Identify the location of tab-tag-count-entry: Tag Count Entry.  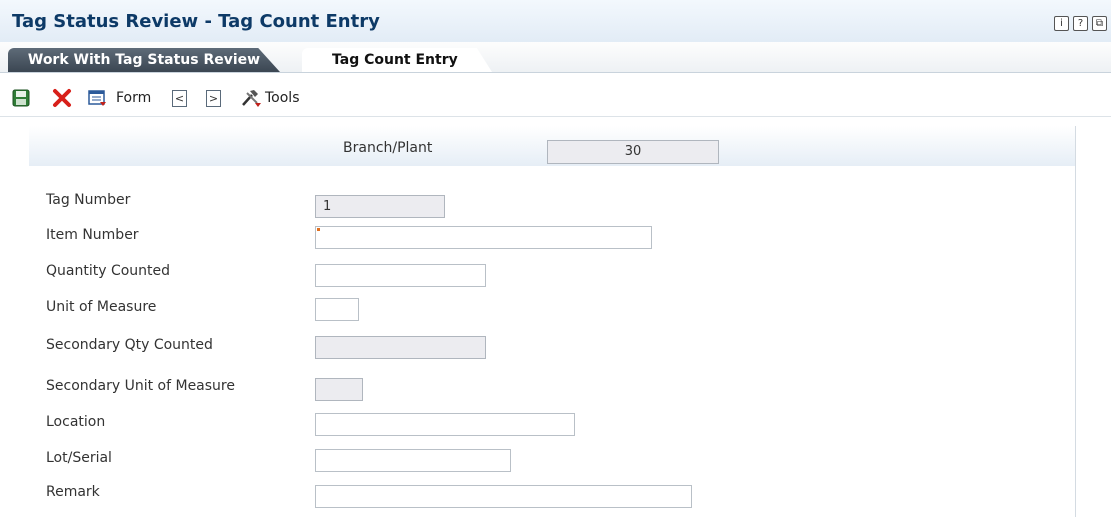
(397, 60).